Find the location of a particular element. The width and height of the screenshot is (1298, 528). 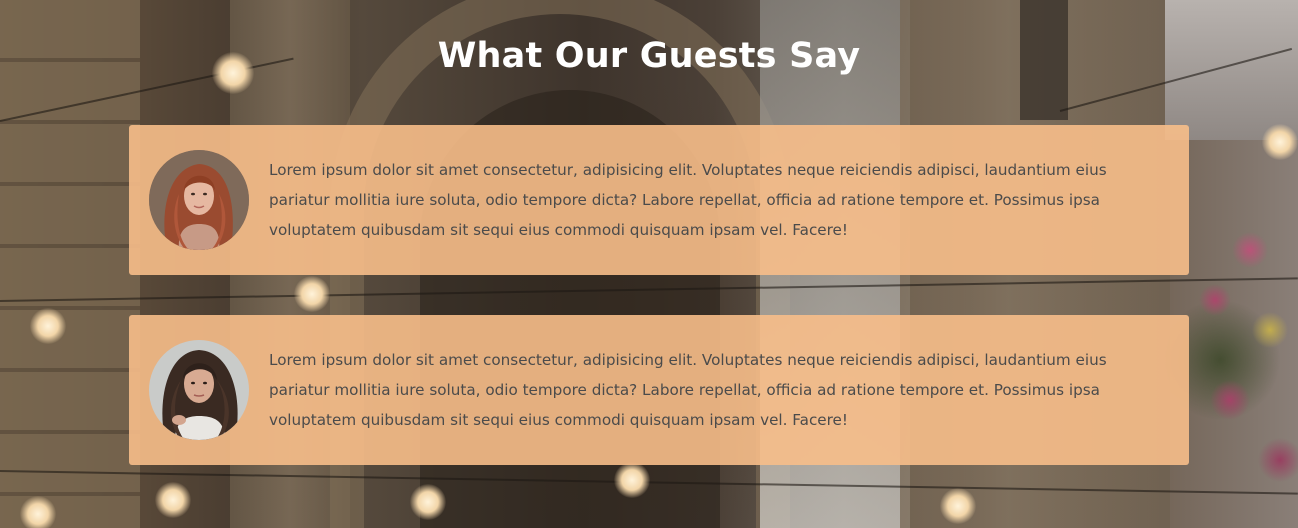

woman-dark-hair-avatar-icon is located at coordinates (199, 390).